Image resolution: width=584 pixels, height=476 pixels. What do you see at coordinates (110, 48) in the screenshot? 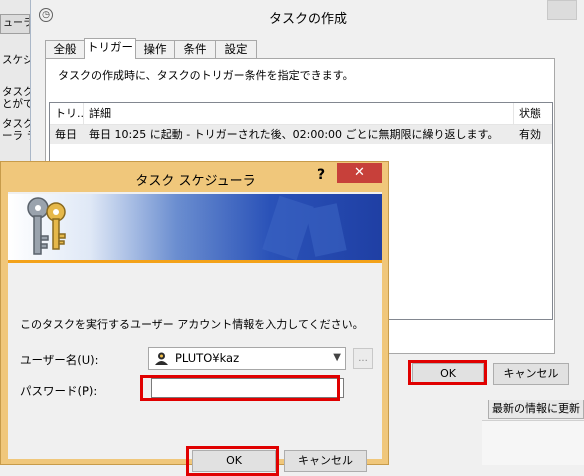
I see `tab-triggers: トリガー` at bounding box center [110, 48].